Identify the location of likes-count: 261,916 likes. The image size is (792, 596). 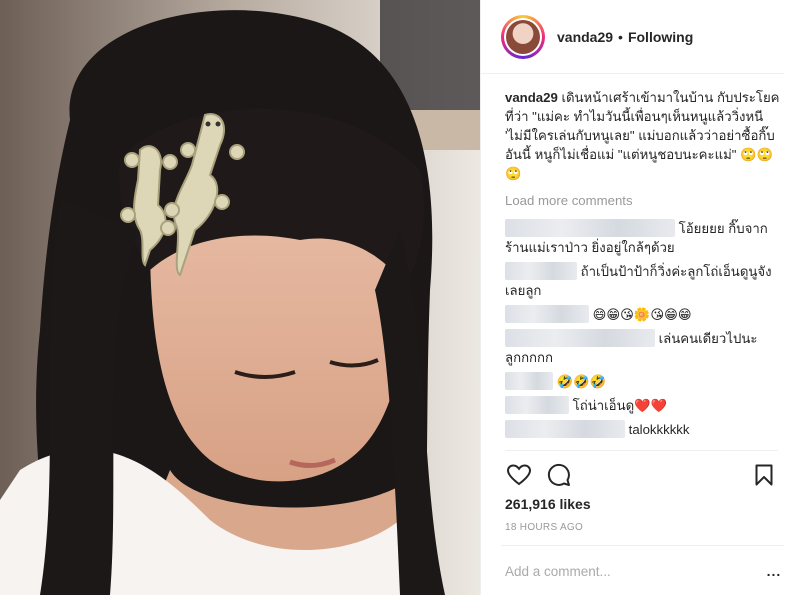
(548, 504).